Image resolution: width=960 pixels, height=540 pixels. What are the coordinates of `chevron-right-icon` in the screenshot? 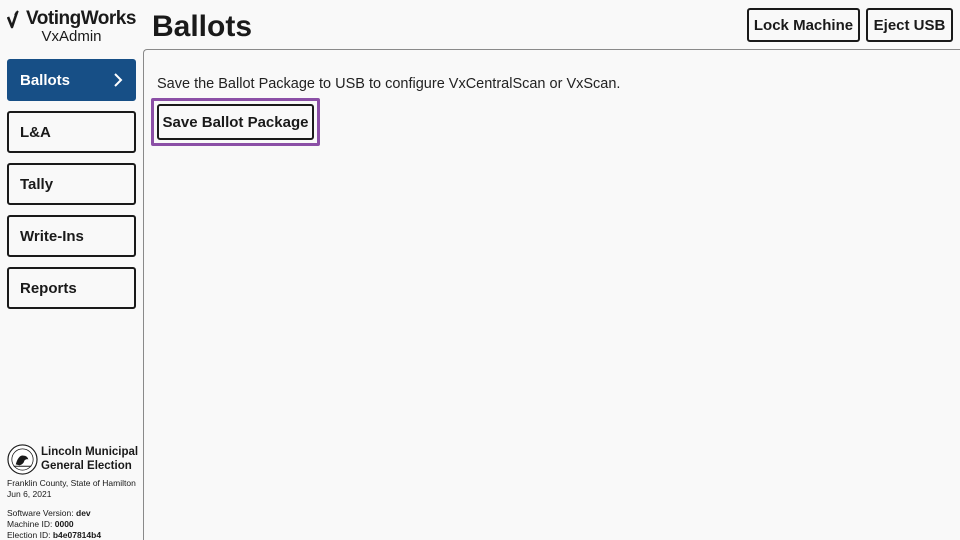 It's located at (118, 80).